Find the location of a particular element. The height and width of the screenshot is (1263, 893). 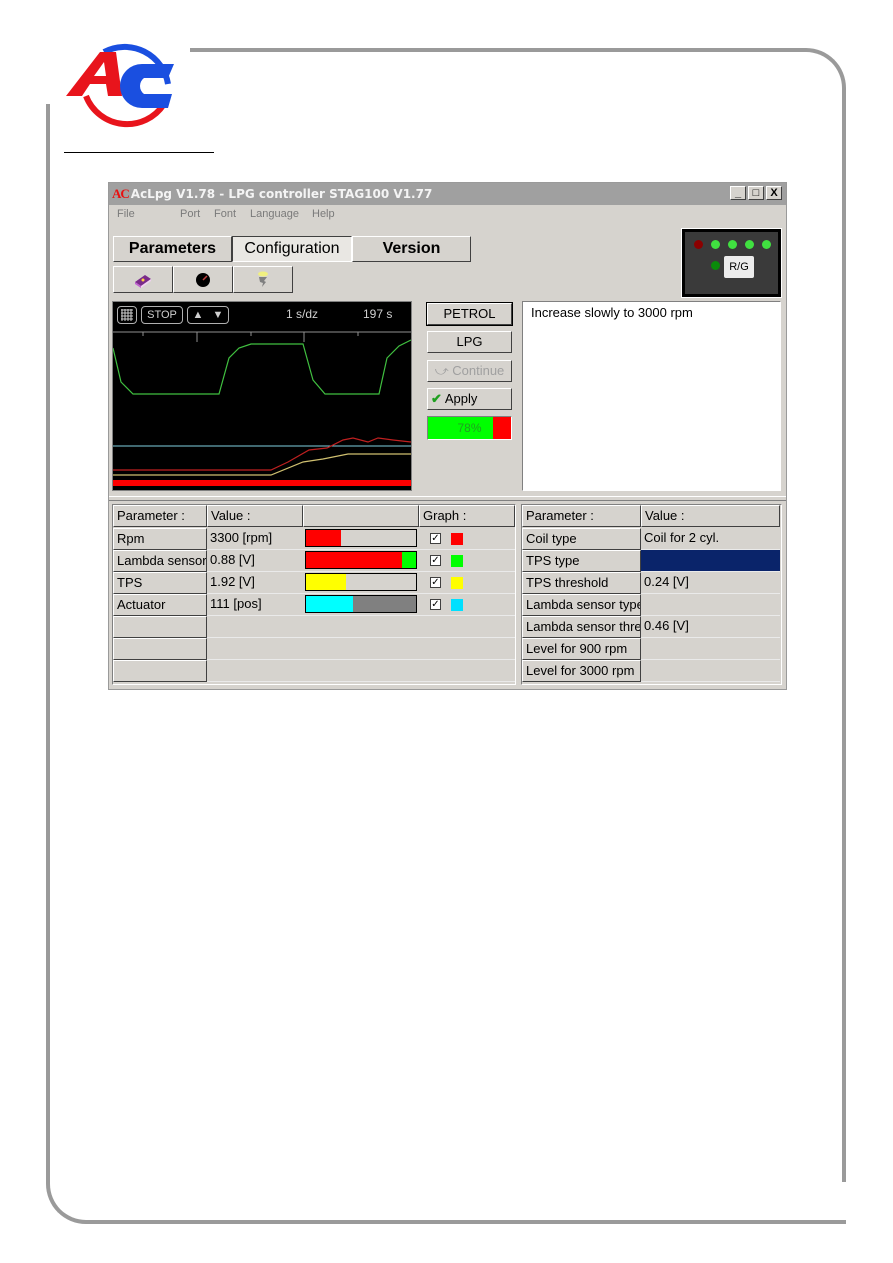

parameter-name: Actuator is located at coordinates (160, 605).